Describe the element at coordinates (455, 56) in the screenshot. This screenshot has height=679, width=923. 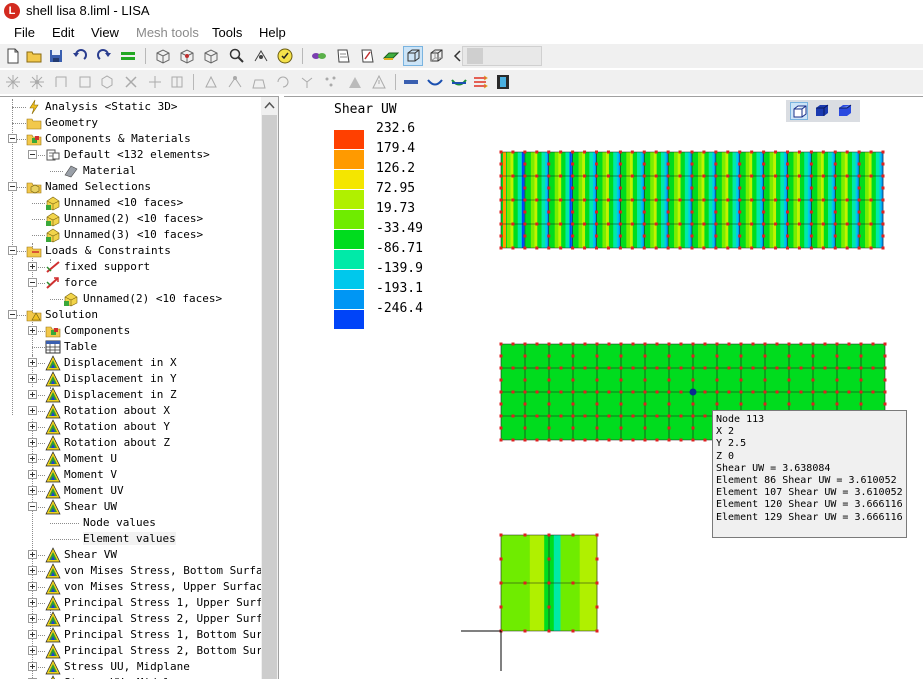
I see `scroll-left-icon` at that location.